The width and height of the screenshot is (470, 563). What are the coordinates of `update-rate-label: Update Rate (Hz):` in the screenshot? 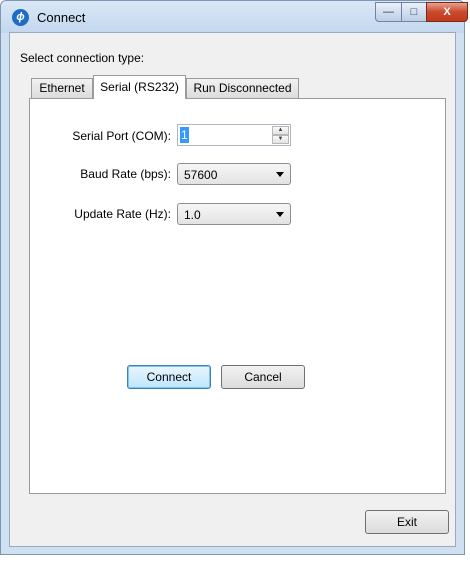 It's located at (122, 214).